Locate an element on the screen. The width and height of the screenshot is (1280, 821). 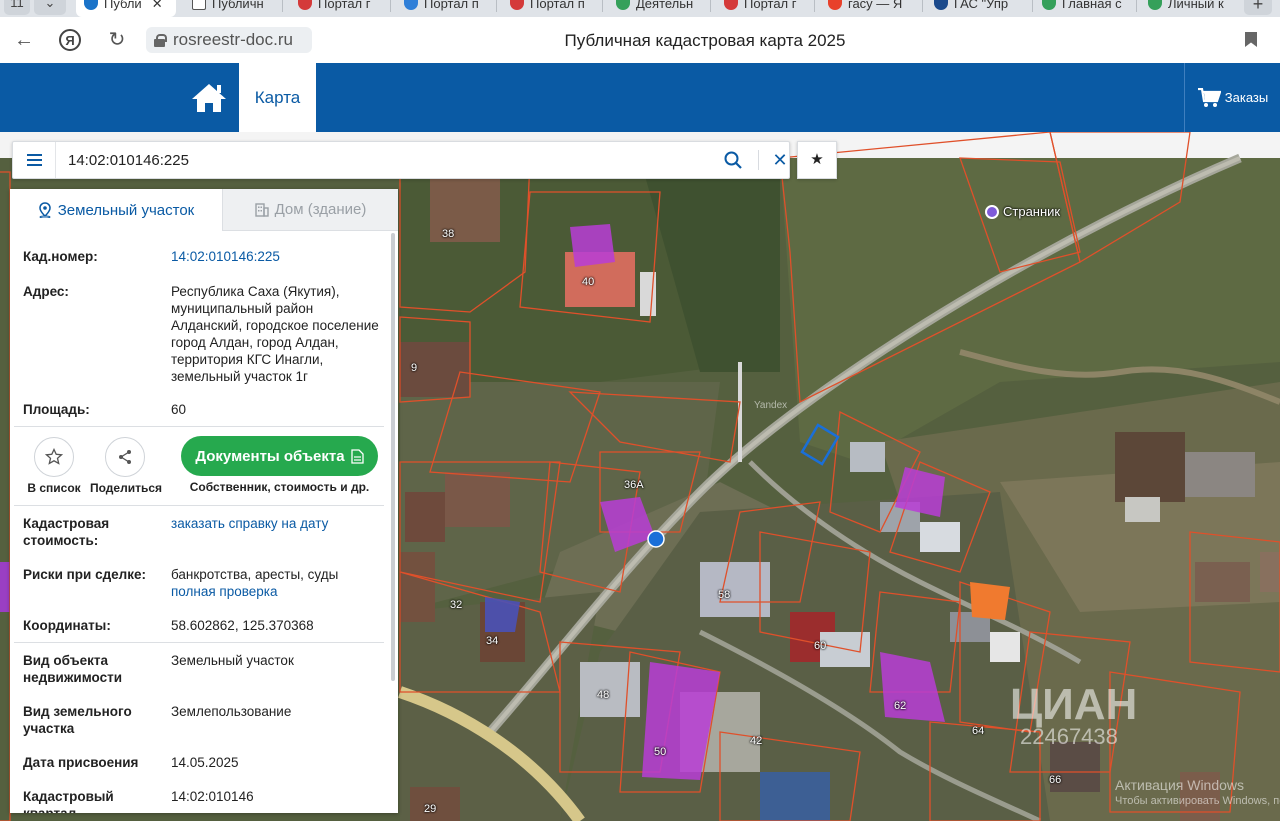
poi-marker: Странник is located at coordinates (1022, 211).